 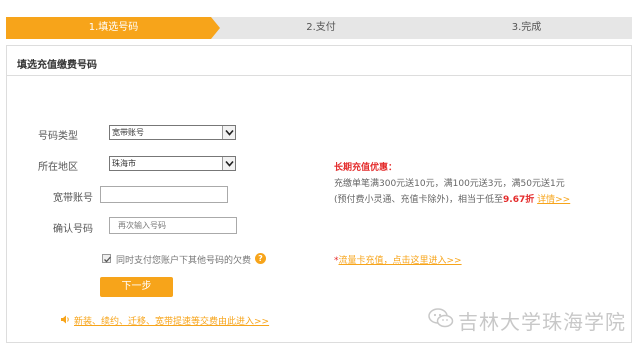 I want to click on step-complete: 3.完成, so click(x=526, y=28).